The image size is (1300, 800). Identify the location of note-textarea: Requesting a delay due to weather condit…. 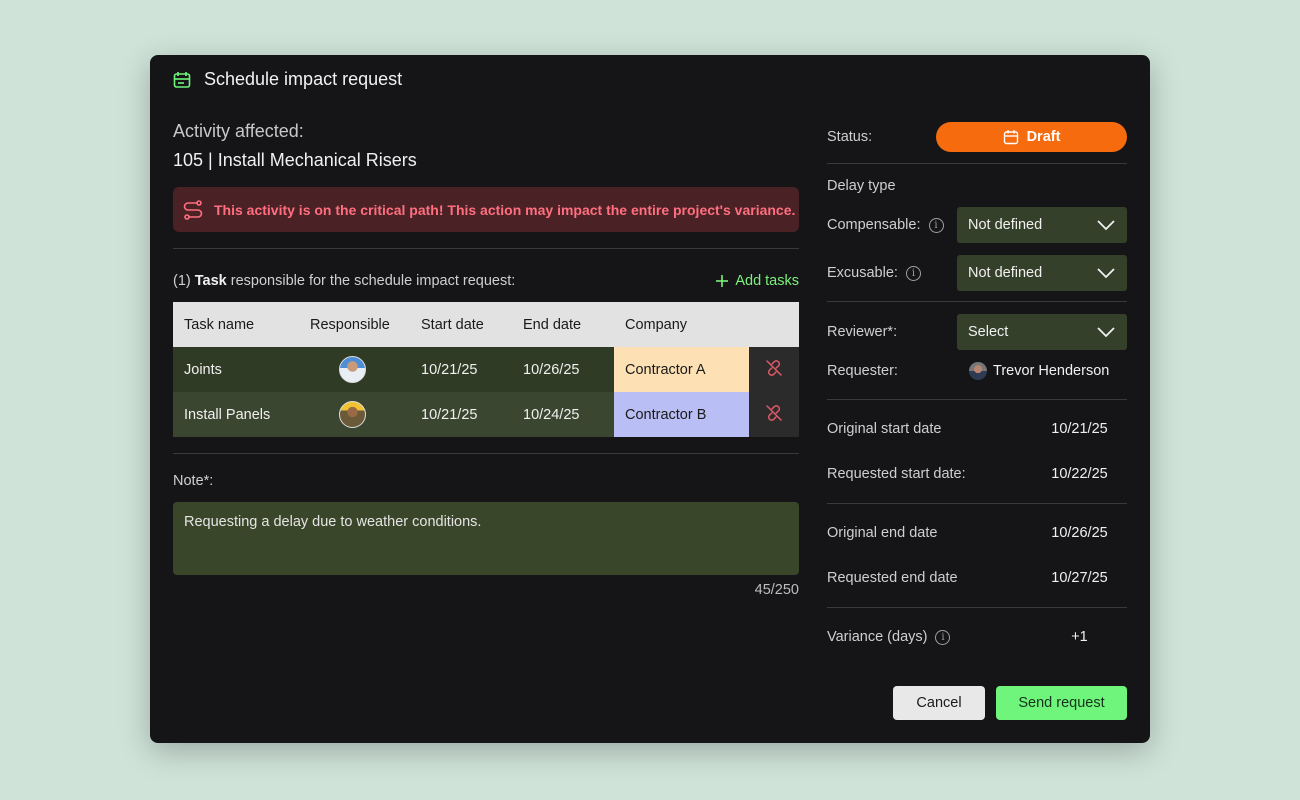
(486, 538).